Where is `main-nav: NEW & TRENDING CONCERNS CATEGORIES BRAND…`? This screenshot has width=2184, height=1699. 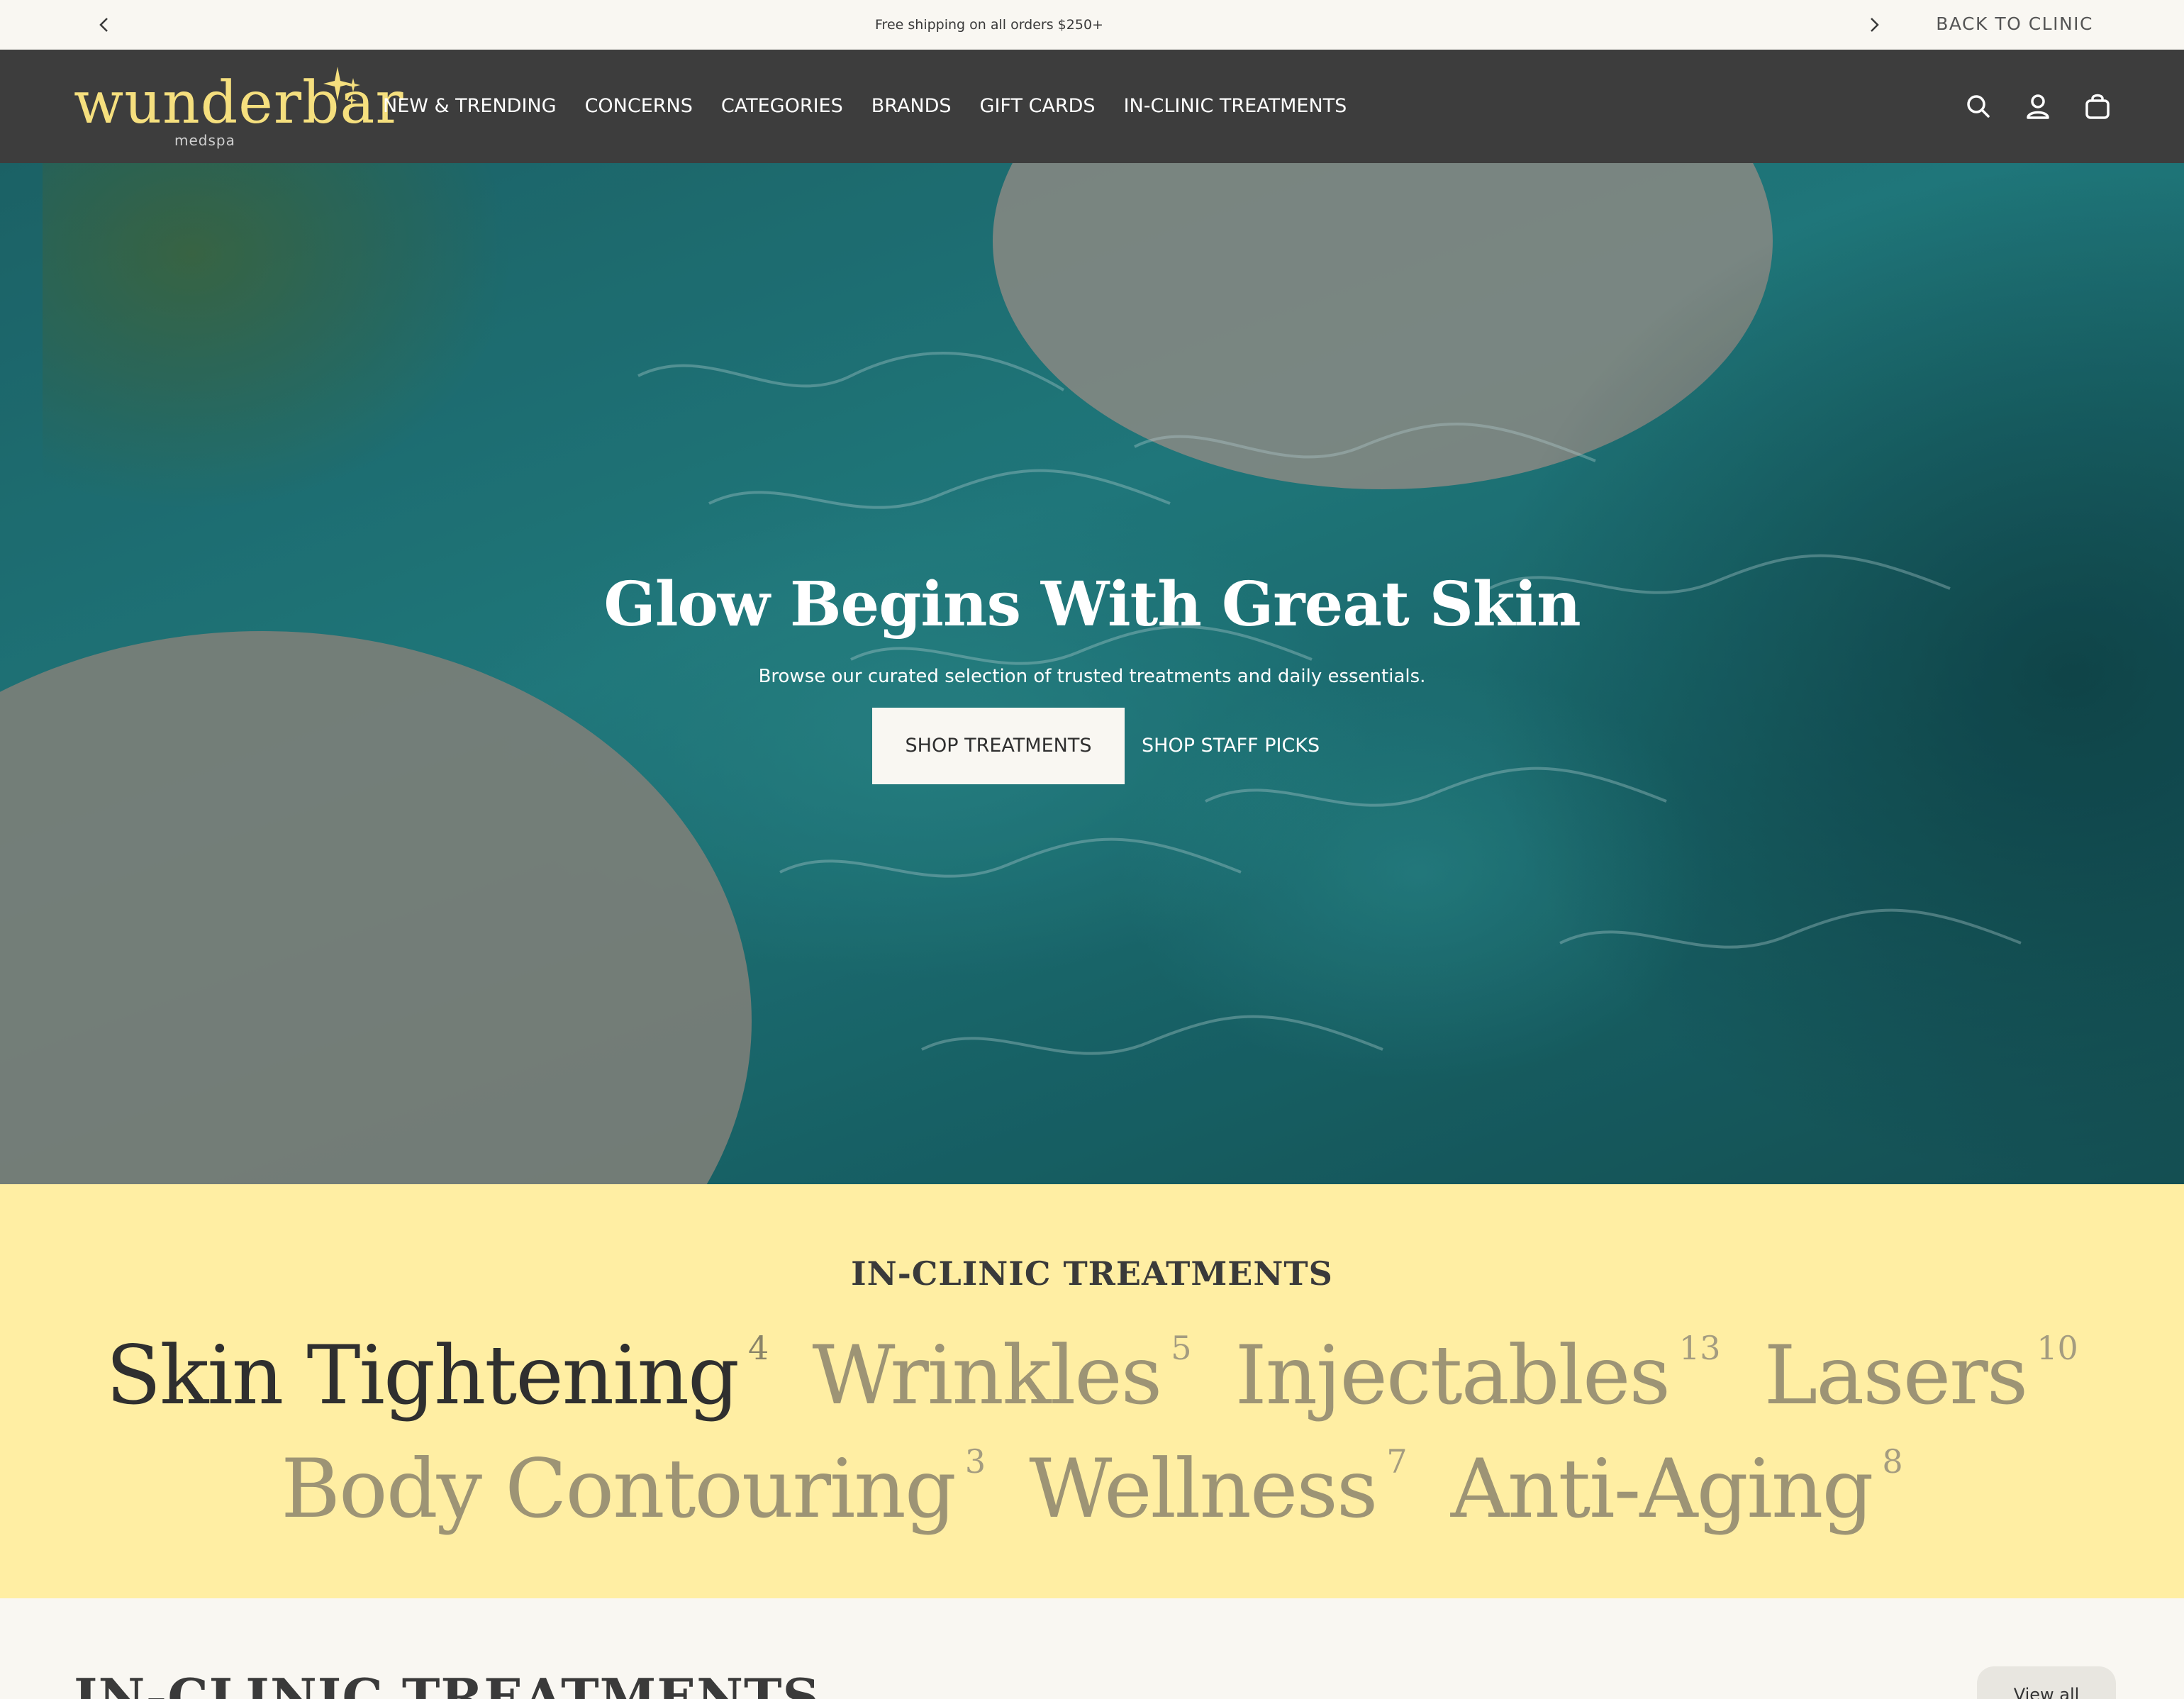 main-nav: NEW & TRENDING CONCERNS CATEGORIES BRAND… is located at coordinates (865, 106).